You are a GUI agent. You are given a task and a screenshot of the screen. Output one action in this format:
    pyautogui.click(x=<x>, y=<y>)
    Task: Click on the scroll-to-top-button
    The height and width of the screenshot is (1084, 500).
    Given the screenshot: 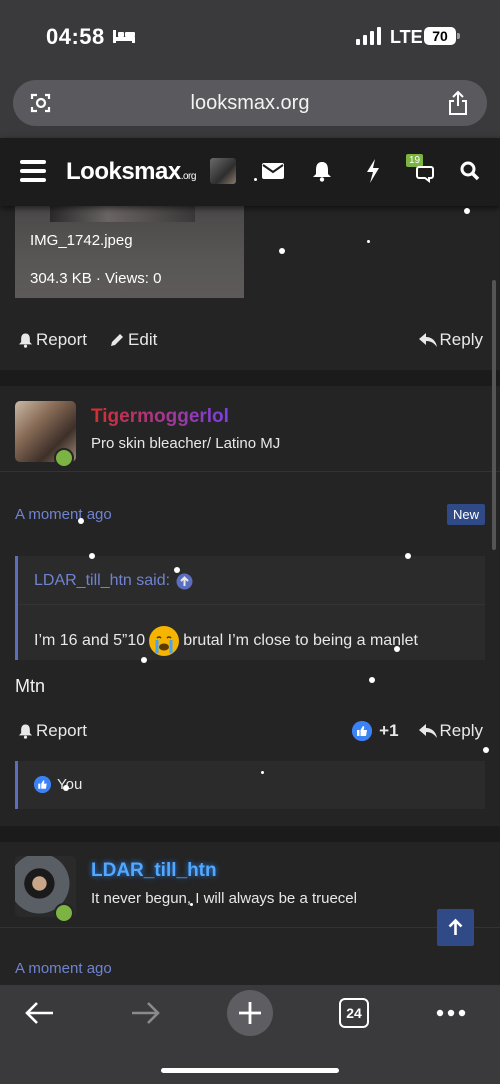 What is the action you would take?
    pyautogui.click(x=455, y=927)
    